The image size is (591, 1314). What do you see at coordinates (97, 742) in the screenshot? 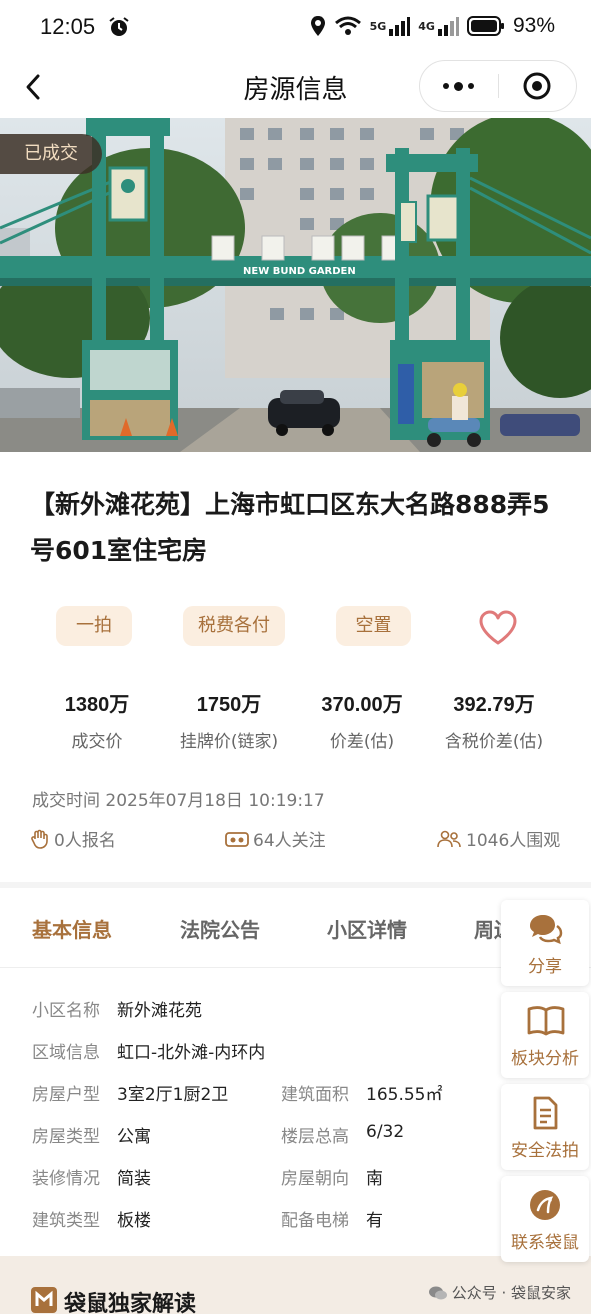
I see `stat-label: 成交价` at bounding box center [97, 742].